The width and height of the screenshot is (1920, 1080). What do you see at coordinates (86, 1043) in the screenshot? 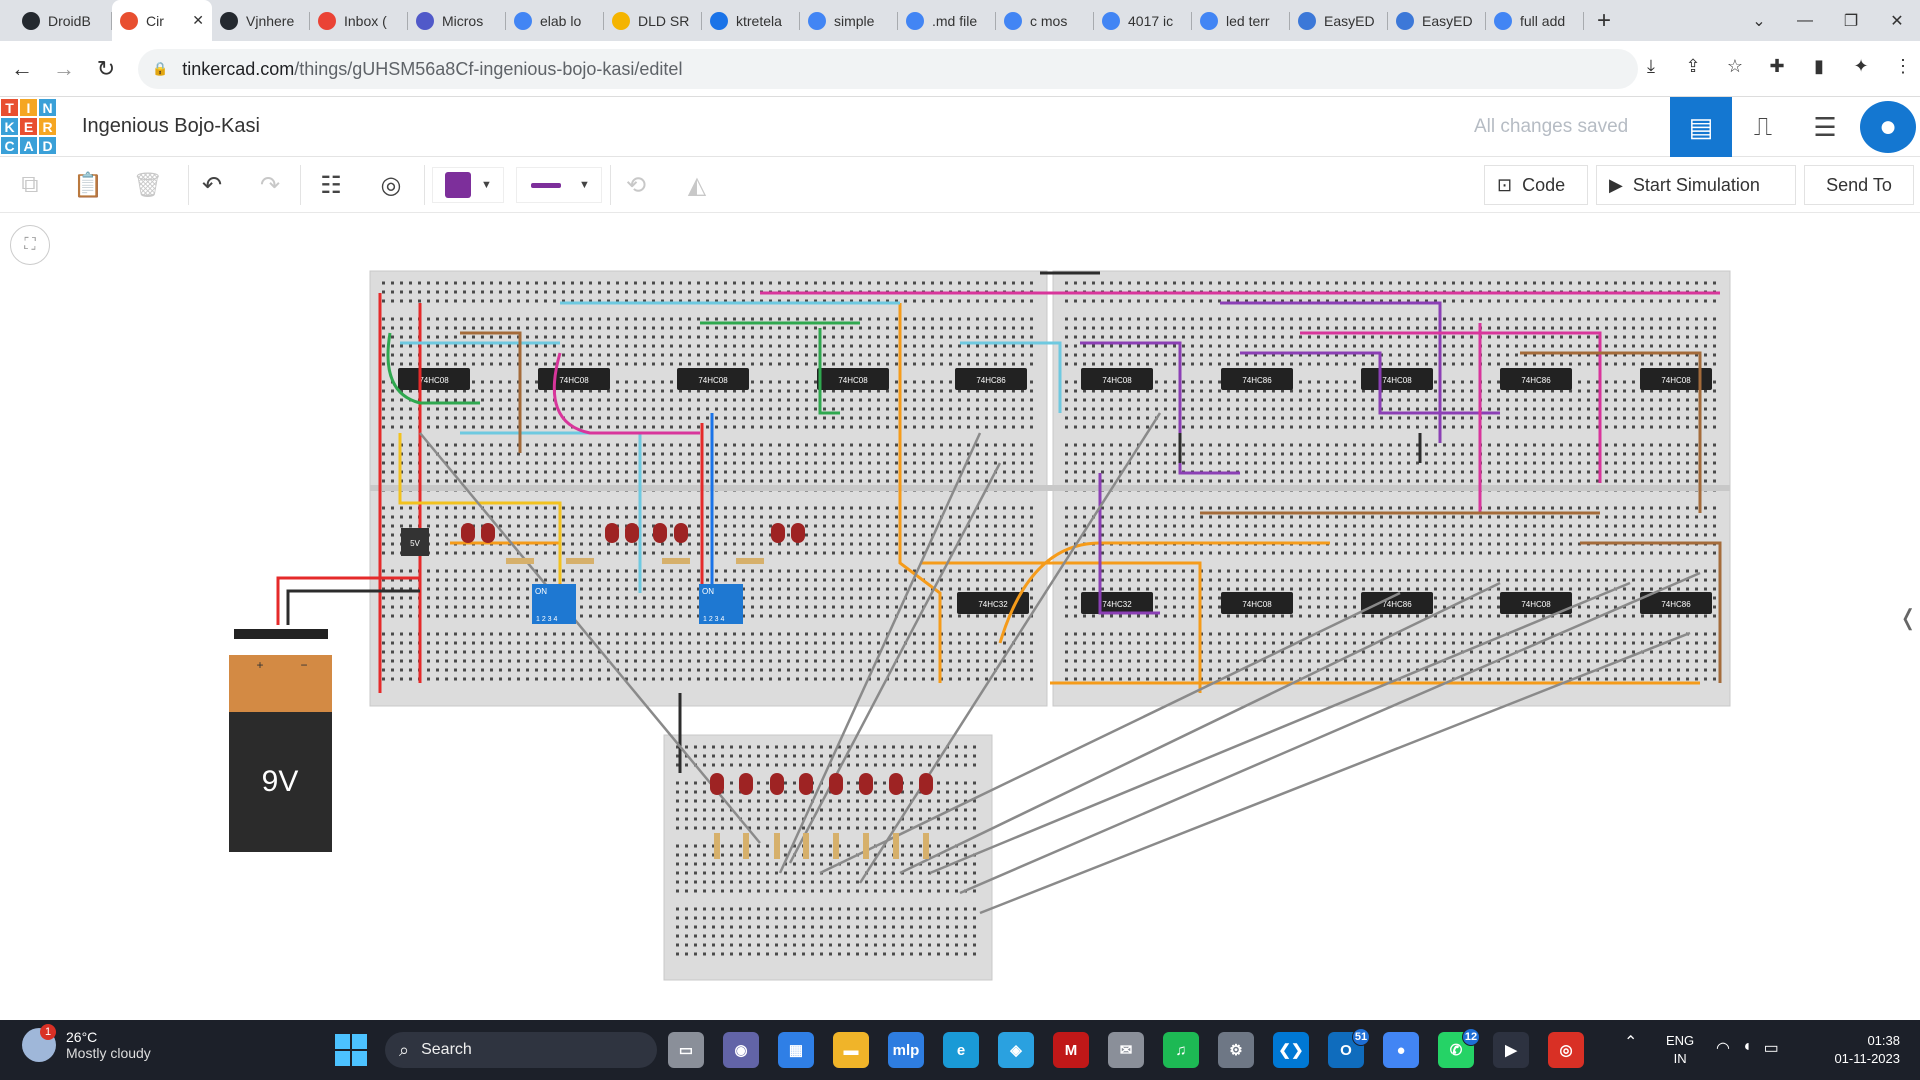
I see `weather-widget: 1 26°C Mostly cloudy` at bounding box center [86, 1043].